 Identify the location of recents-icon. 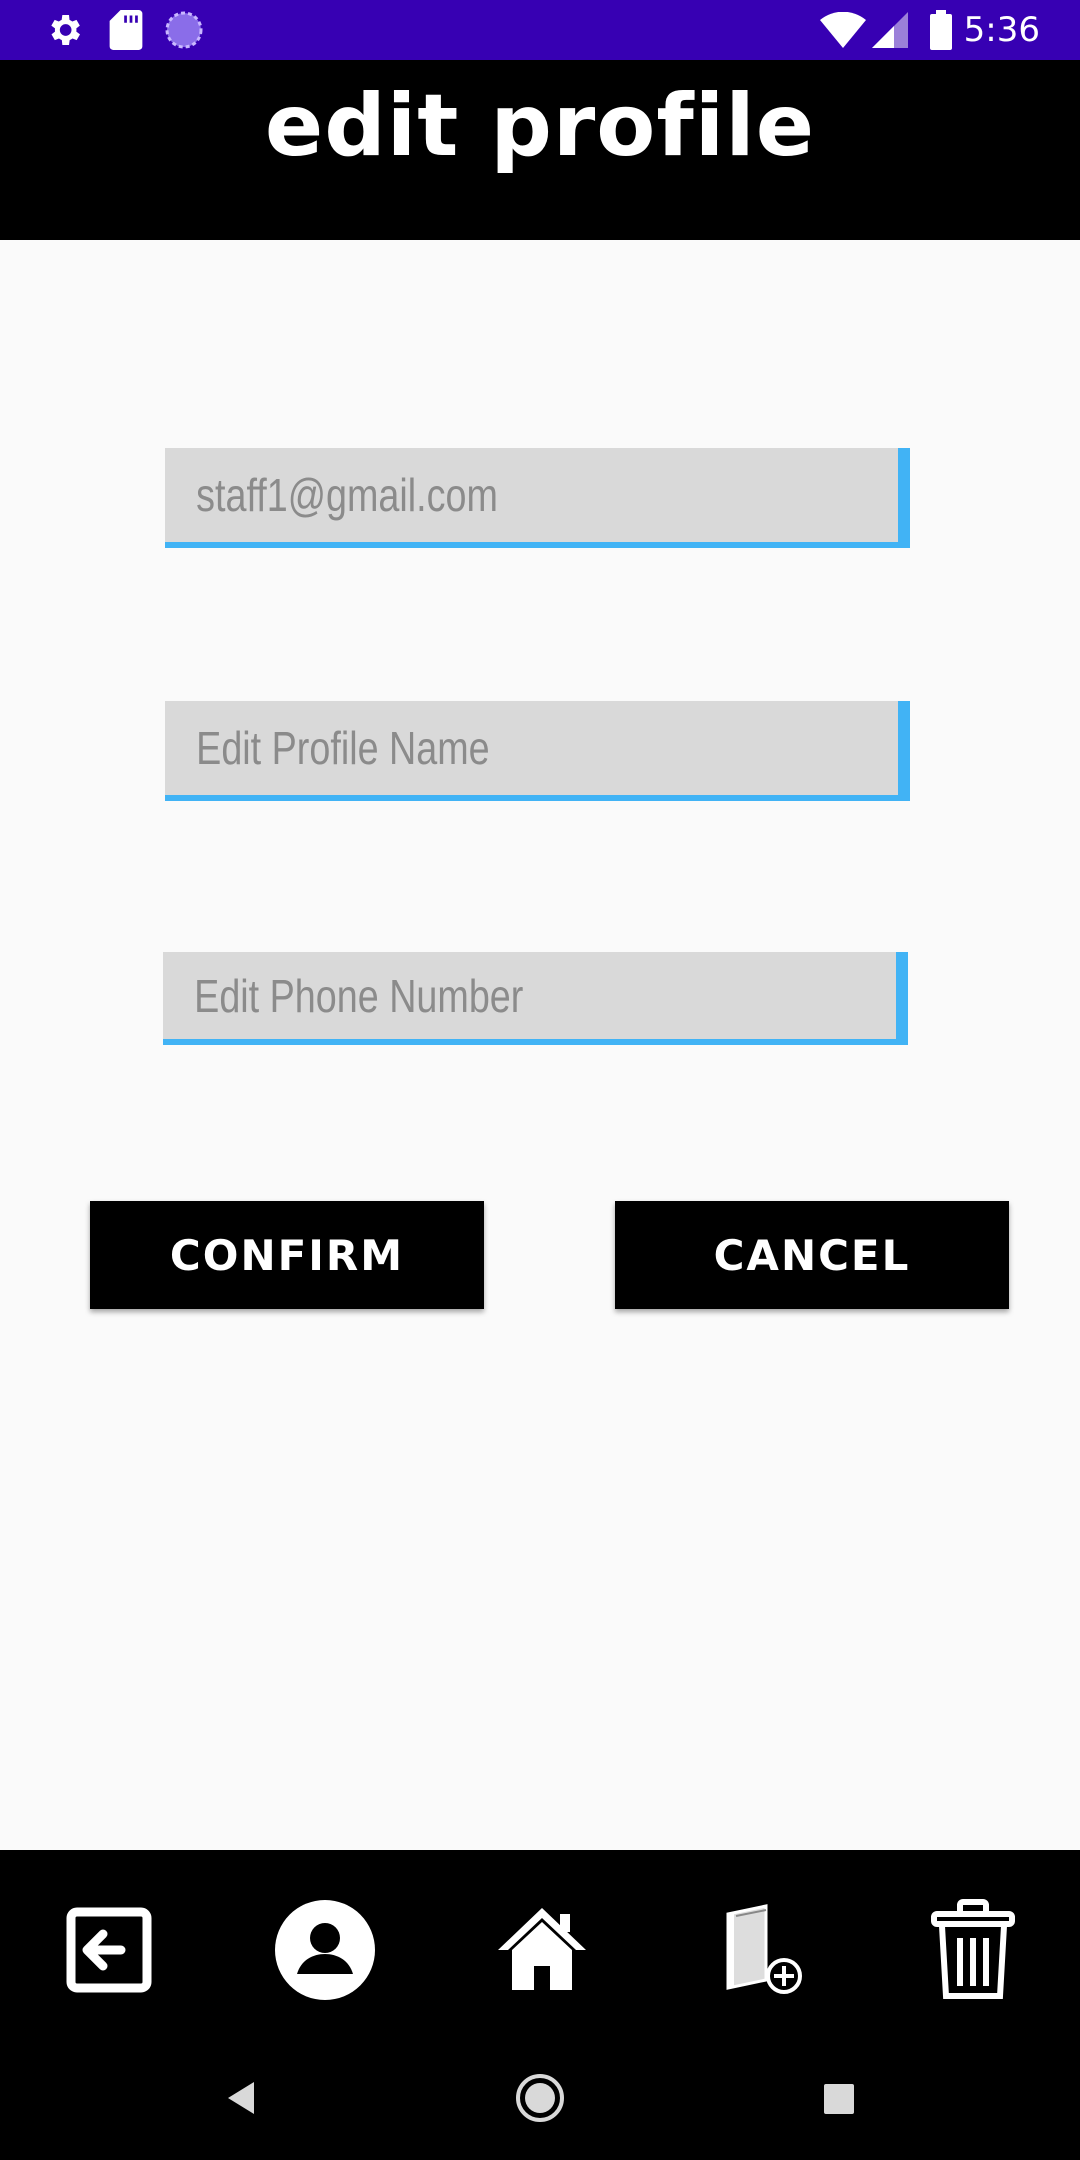
(839, 2101).